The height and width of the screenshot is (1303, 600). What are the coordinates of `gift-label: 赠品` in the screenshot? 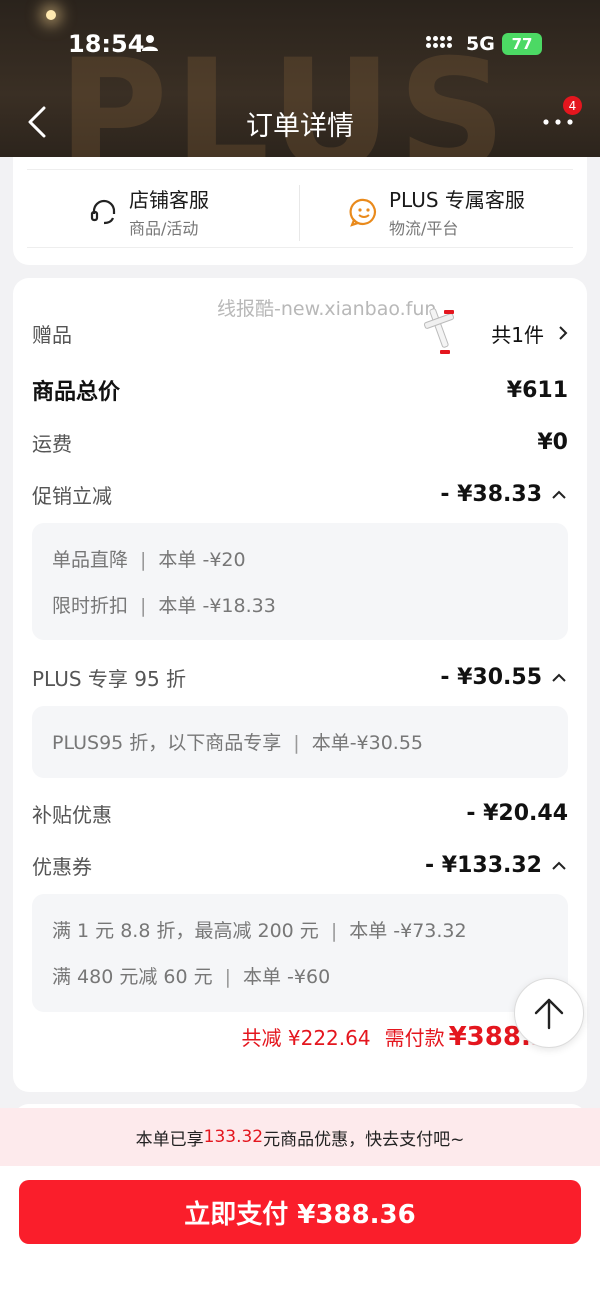 It's located at (52, 334).